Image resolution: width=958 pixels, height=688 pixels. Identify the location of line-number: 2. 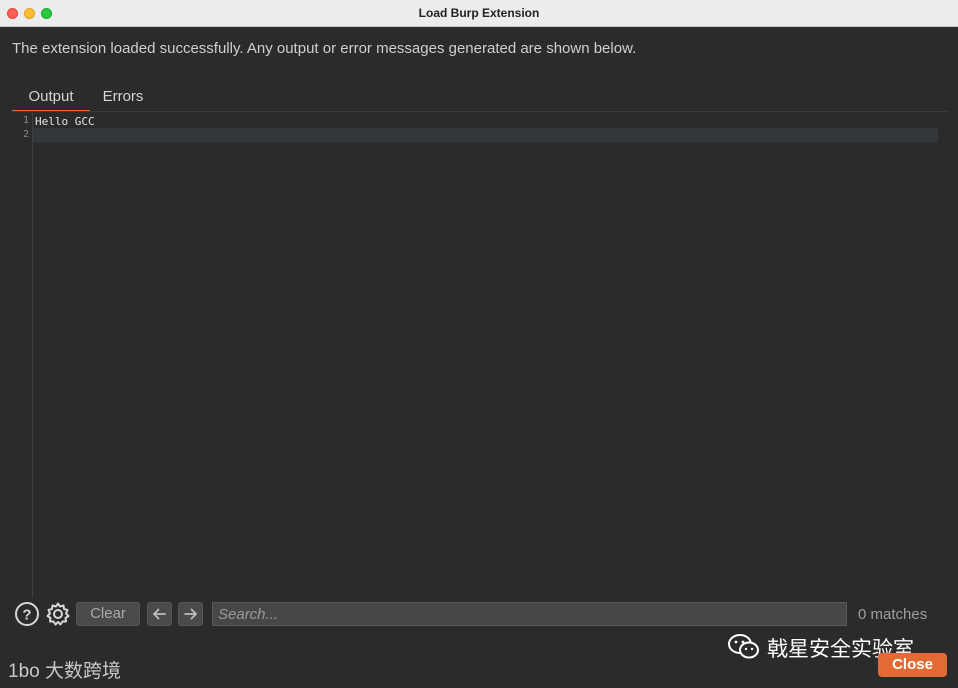
(25, 134).